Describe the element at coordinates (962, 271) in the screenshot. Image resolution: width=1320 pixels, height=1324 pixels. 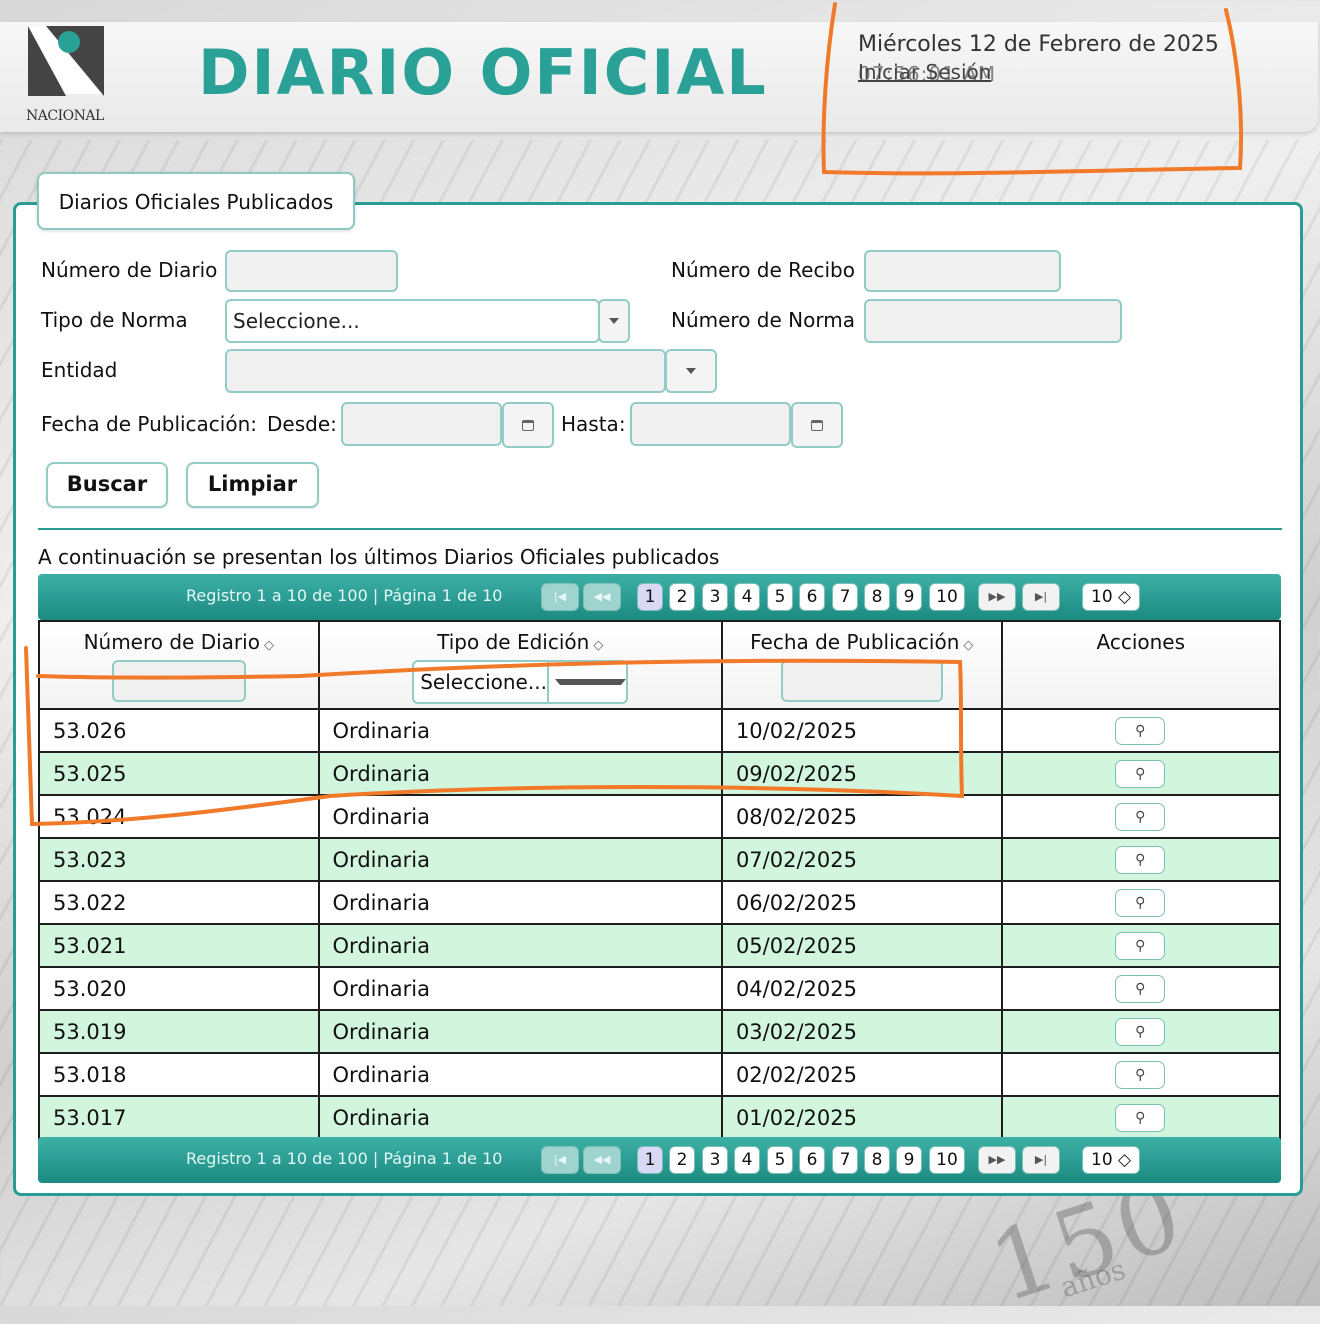
I see `numero-recibo-input` at that location.